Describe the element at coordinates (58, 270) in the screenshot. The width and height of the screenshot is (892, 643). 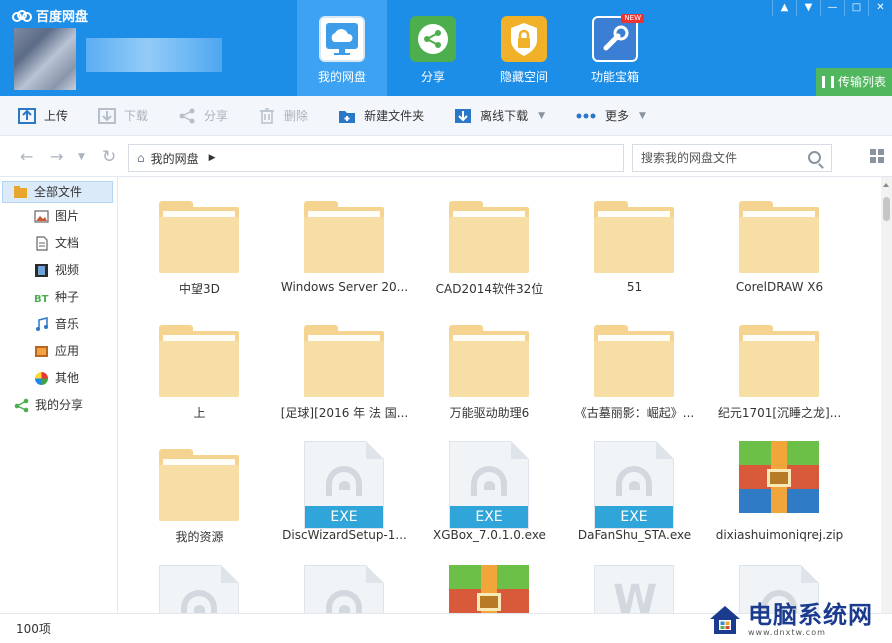
I see `sidebar-item-video: 视频` at that location.